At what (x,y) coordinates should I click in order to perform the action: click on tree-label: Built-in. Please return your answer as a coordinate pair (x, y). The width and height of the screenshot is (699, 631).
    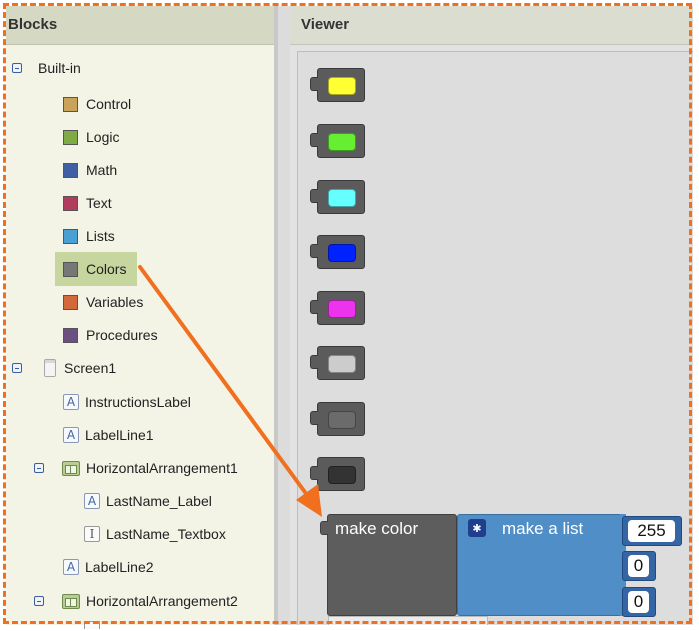
    Looking at the image, I should click on (59, 68).